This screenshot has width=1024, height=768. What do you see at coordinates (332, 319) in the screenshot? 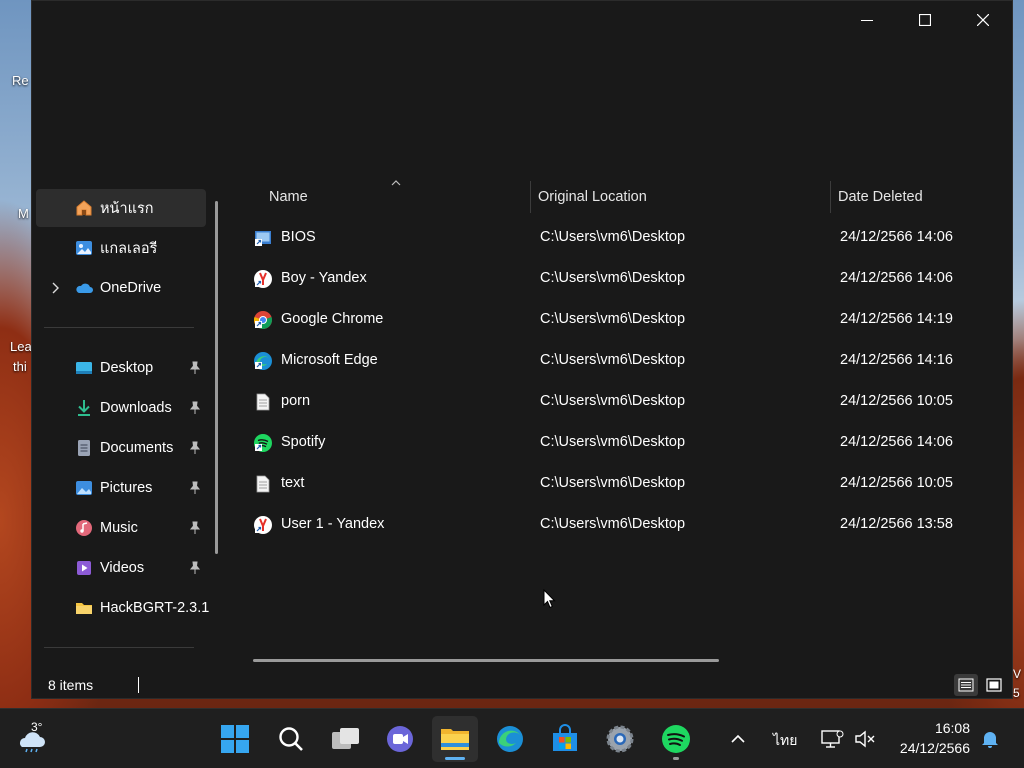
I see `file-name: Google Chrome` at bounding box center [332, 319].